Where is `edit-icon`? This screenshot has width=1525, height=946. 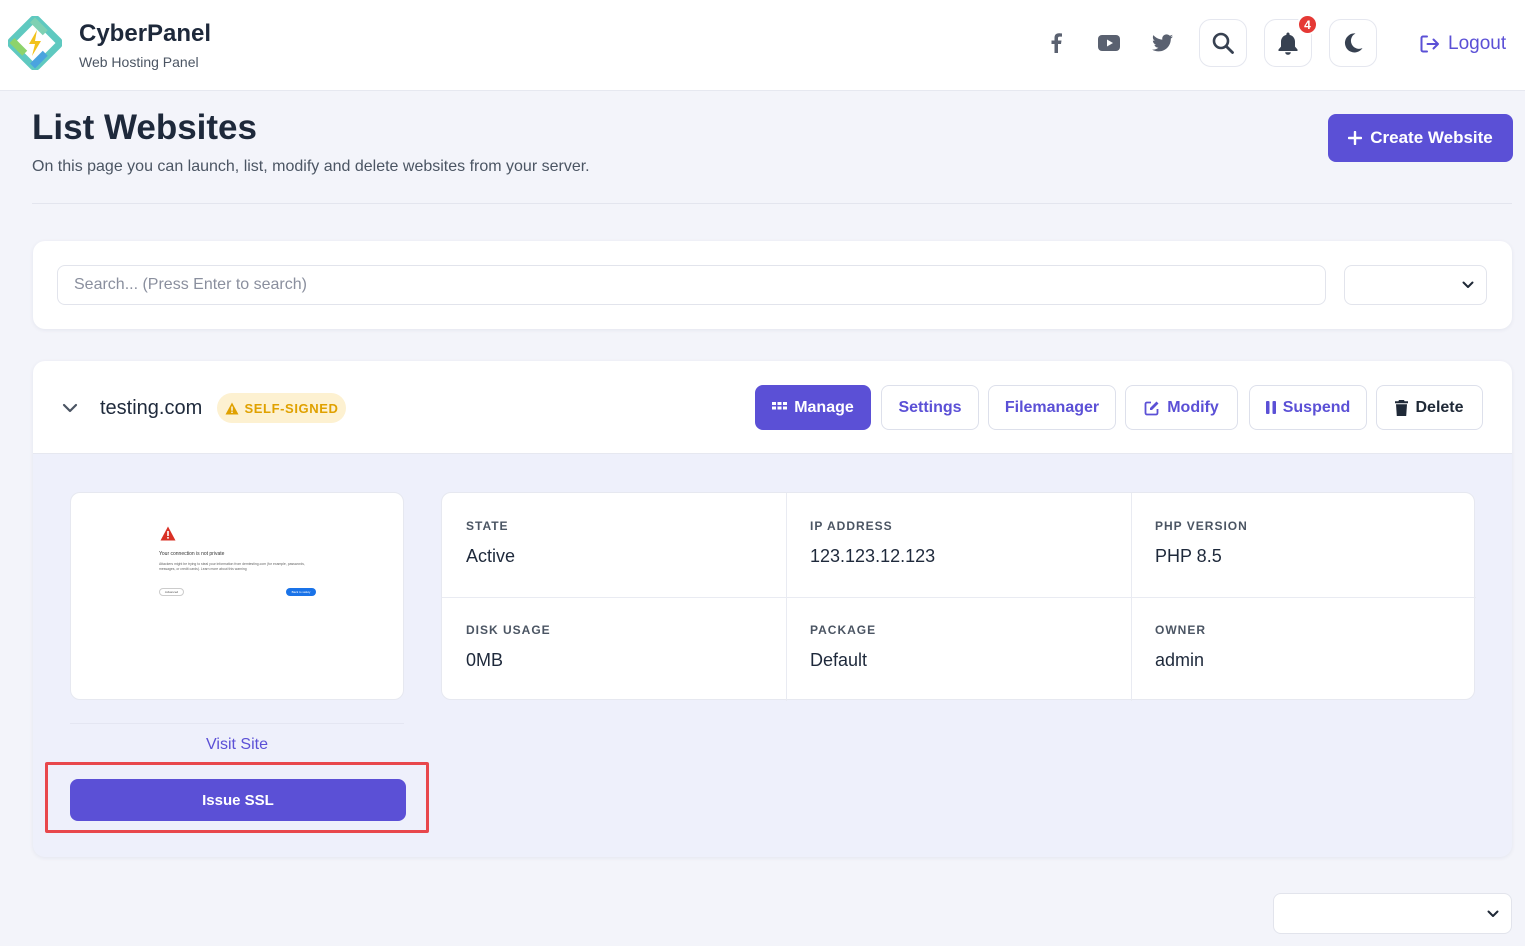 edit-icon is located at coordinates (1151, 408).